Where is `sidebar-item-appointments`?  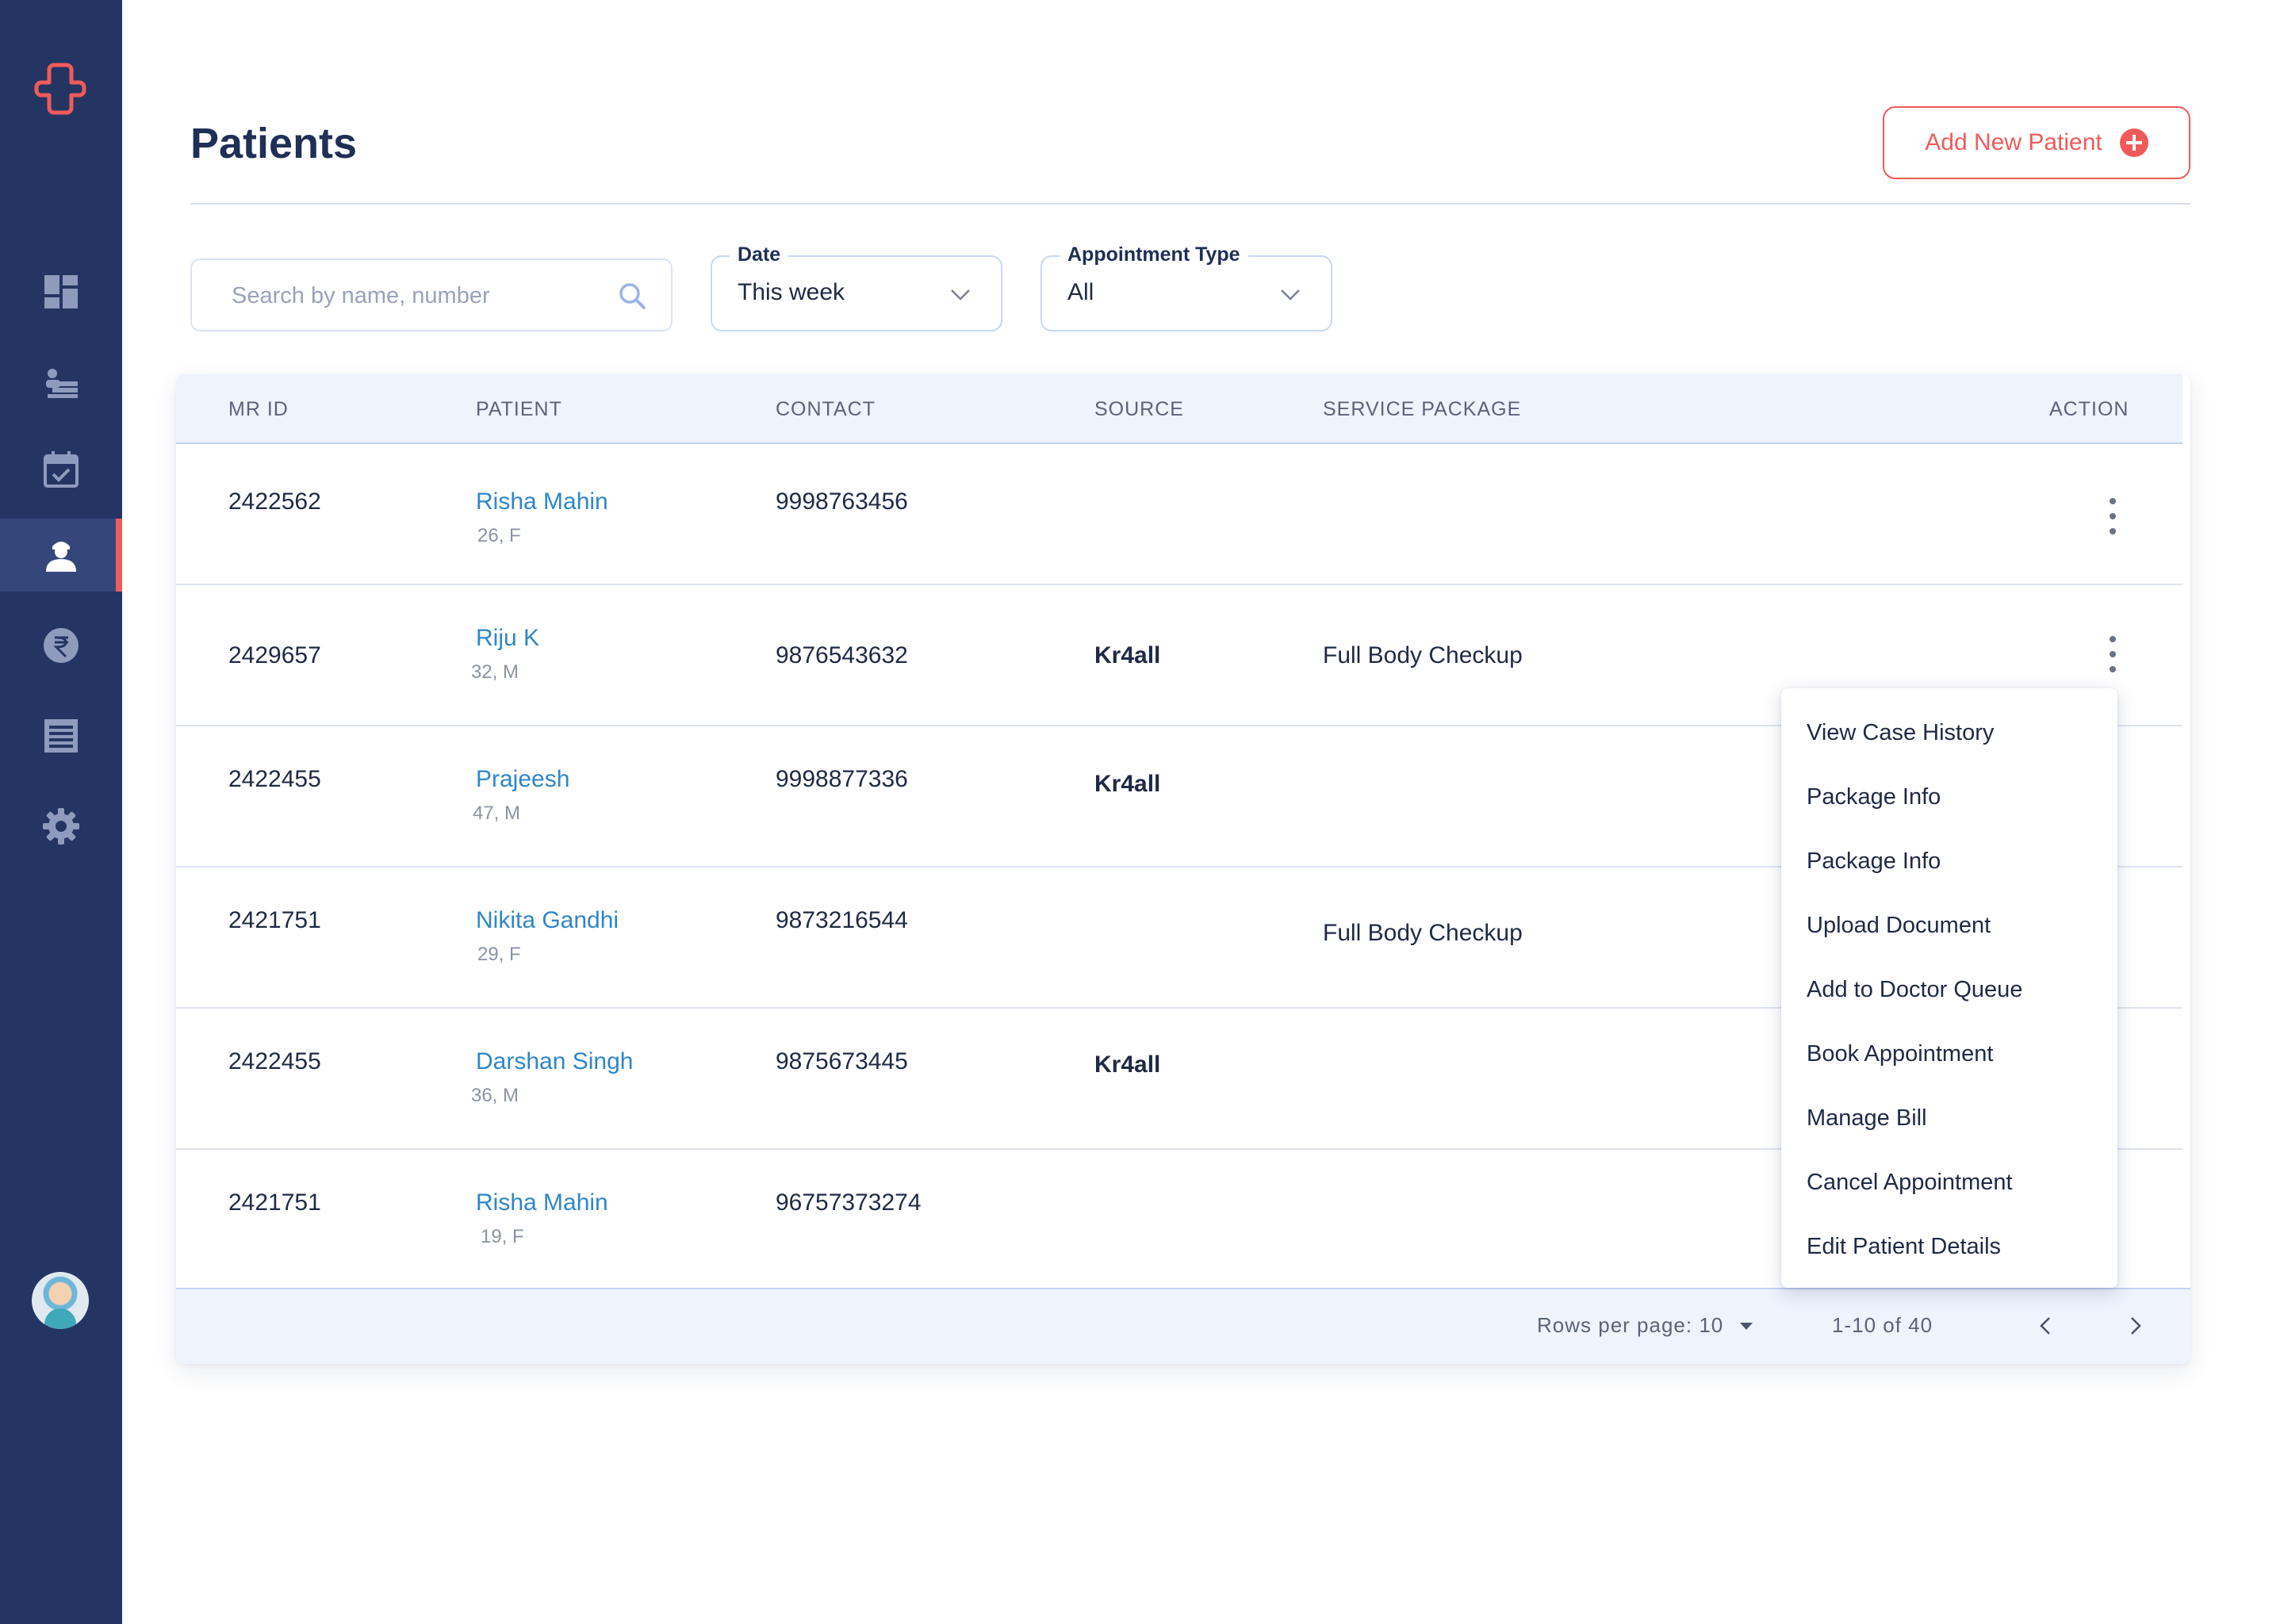 sidebar-item-appointments is located at coordinates (61, 469).